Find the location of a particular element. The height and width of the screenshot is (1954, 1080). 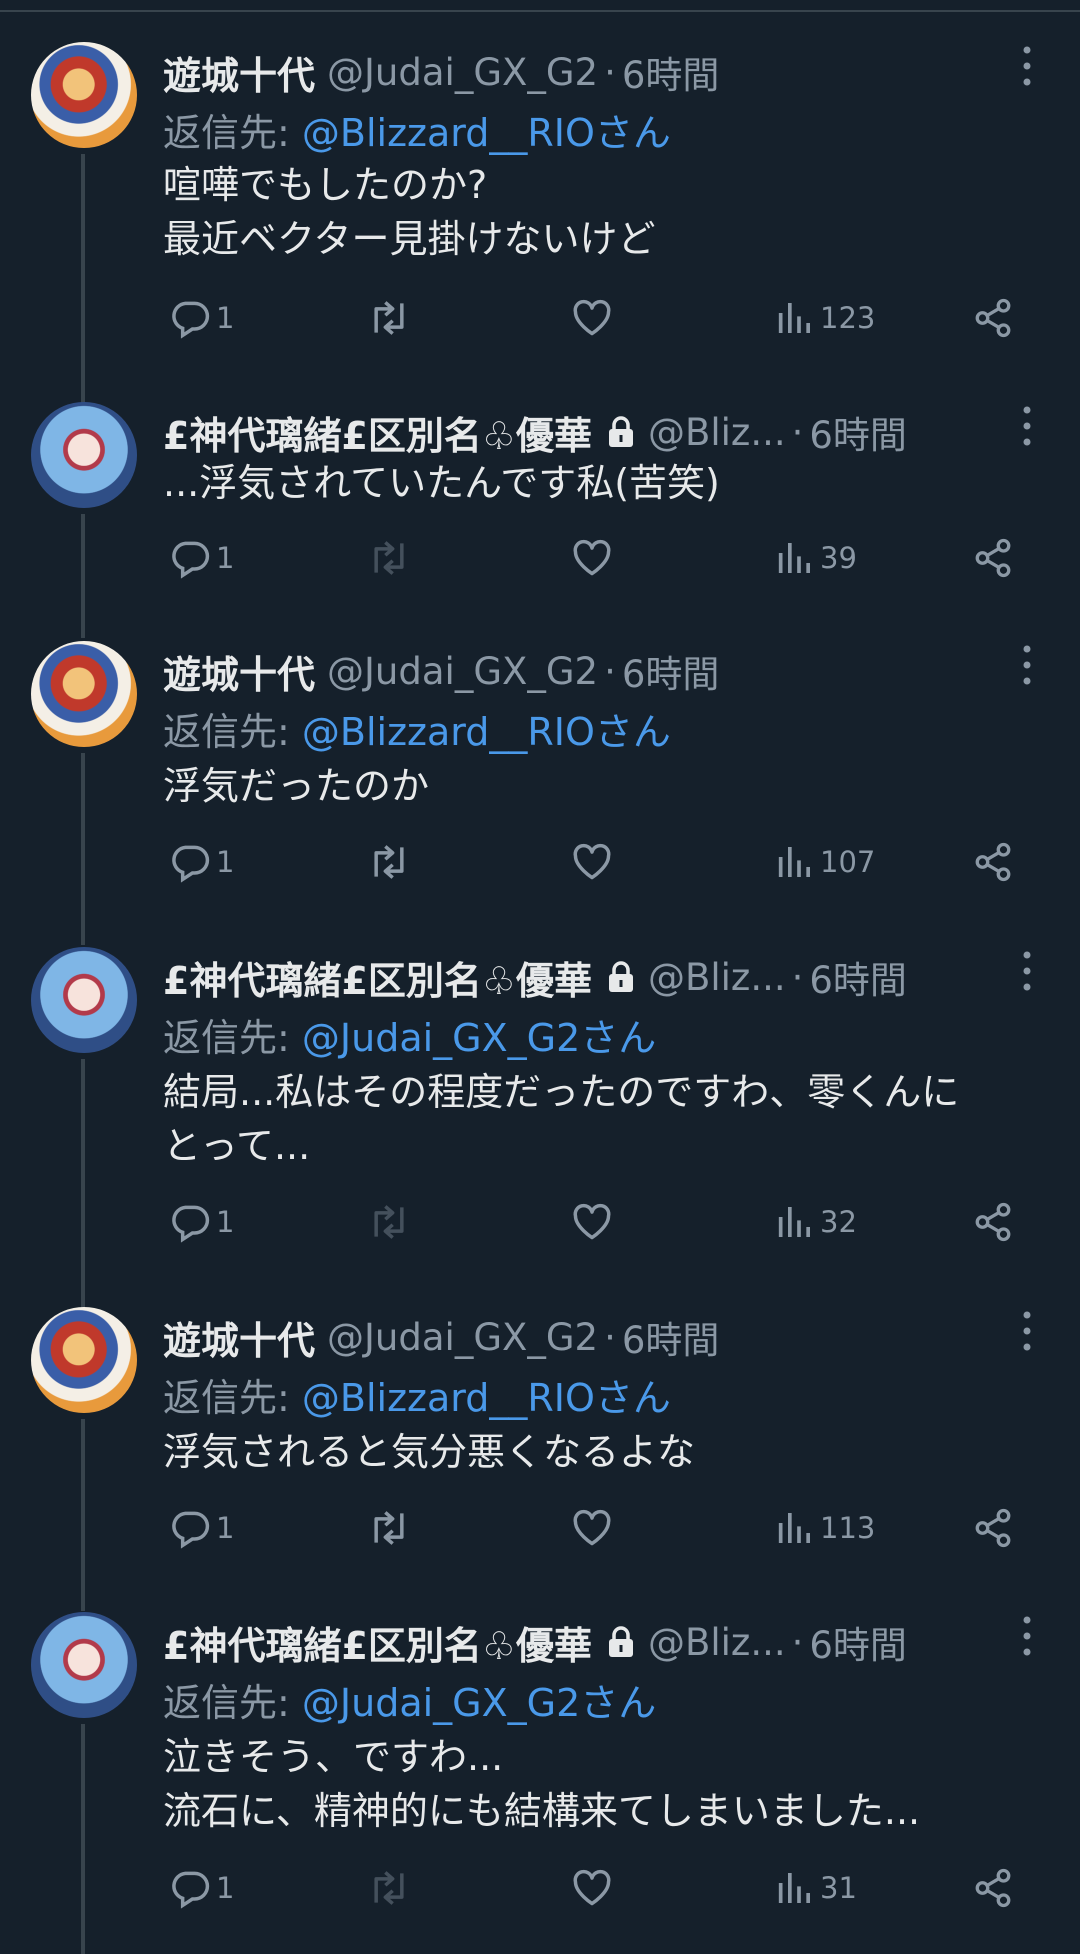

views-button: 107 is located at coordinates (824, 862).